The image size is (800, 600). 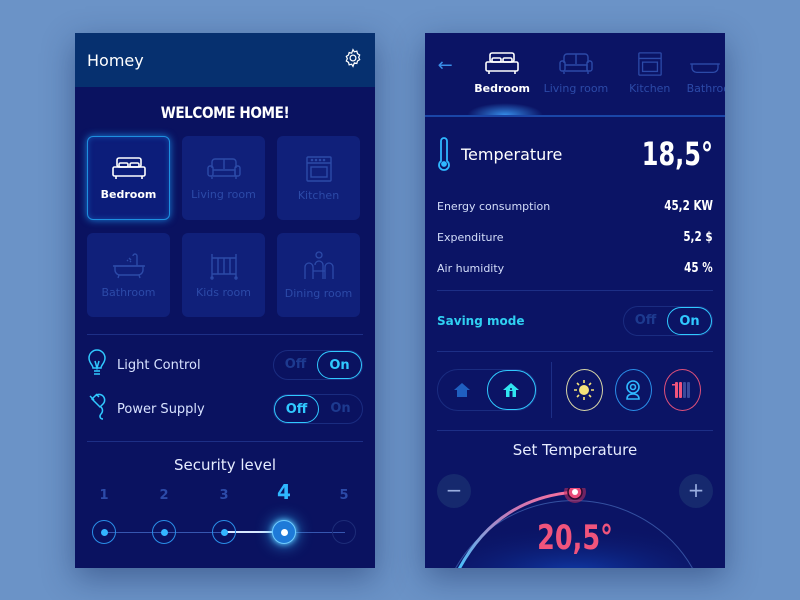 What do you see at coordinates (223, 266) in the screenshot?
I see `crib-icon` at bounding box center [223, 266].